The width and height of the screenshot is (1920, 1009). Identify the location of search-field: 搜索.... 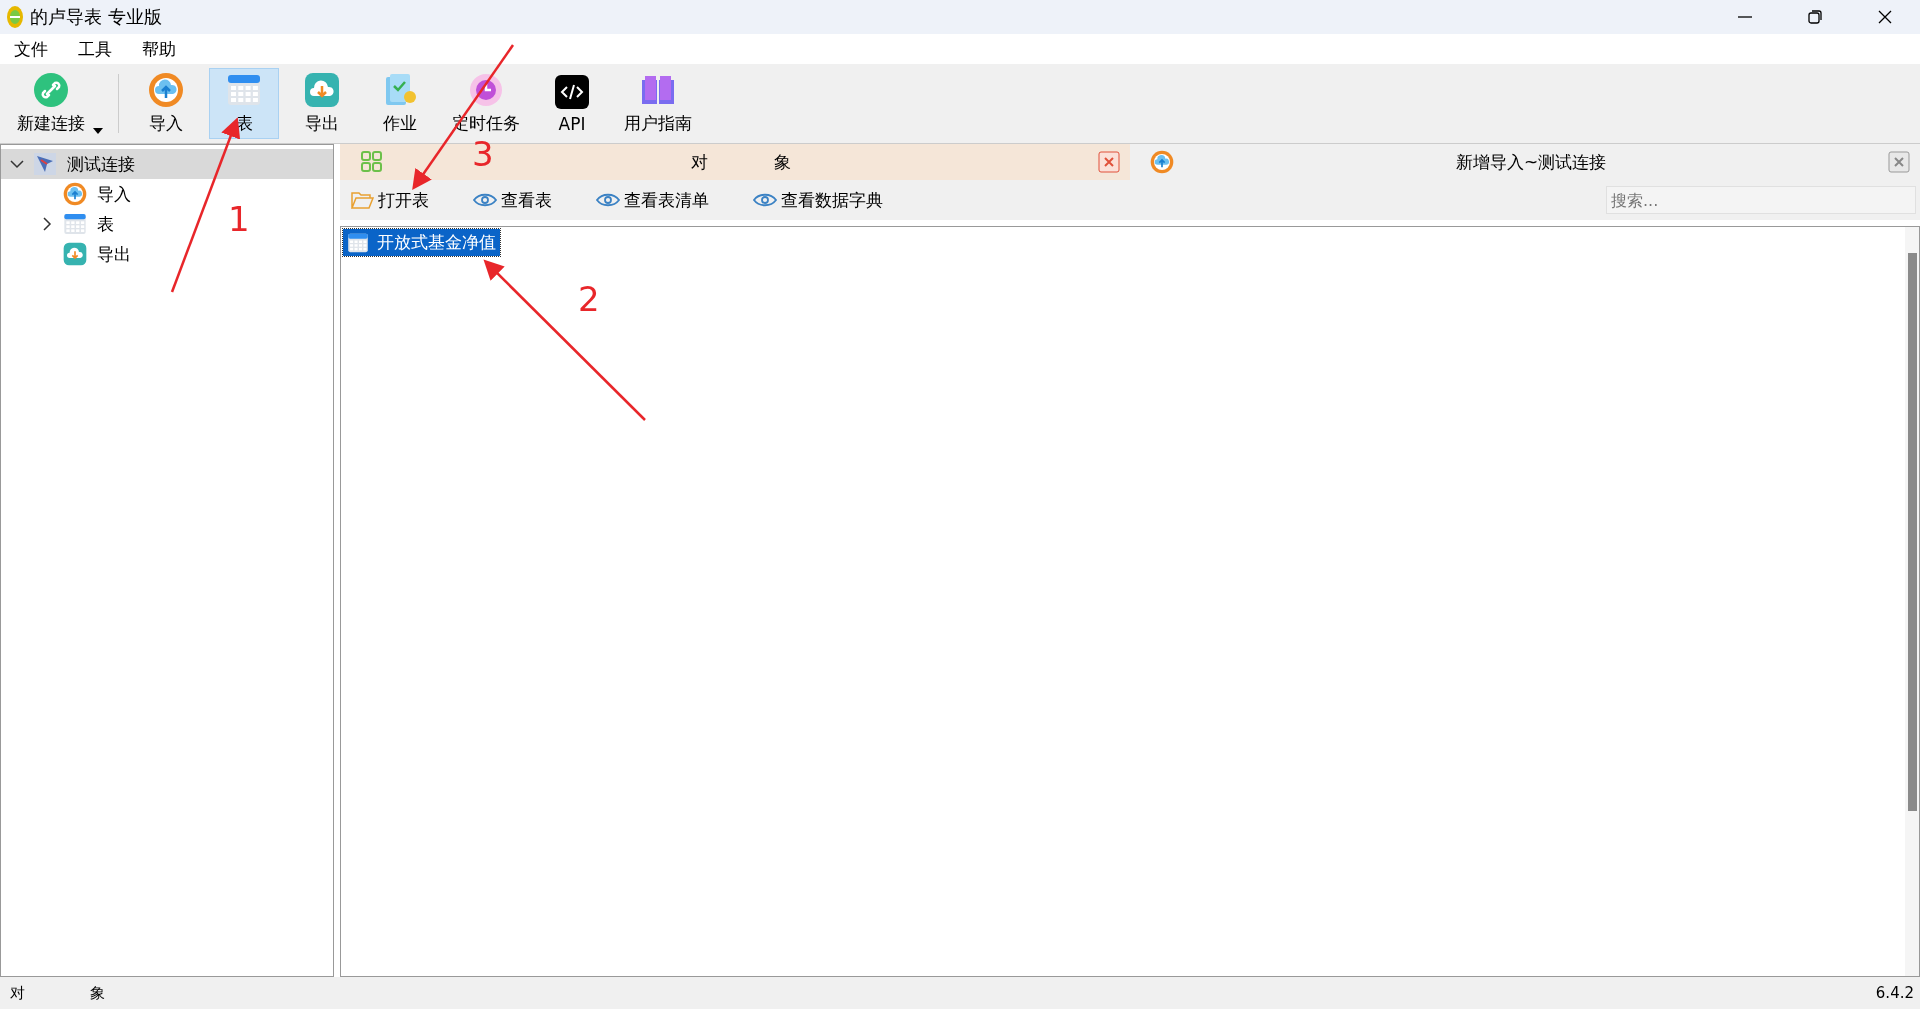
(1761, 200).